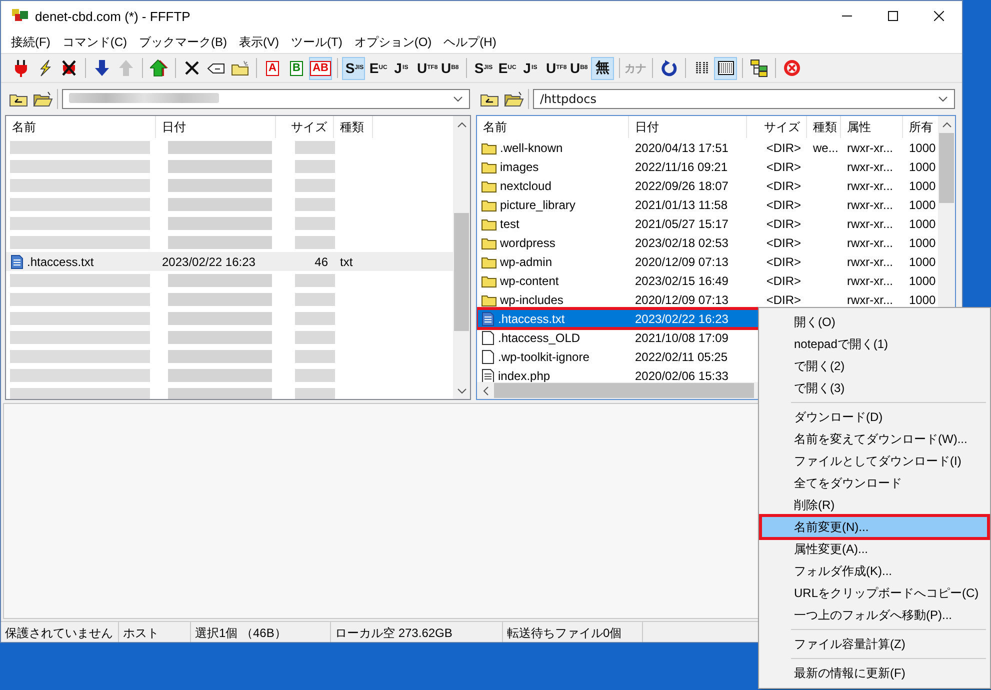 Image resolution: width=991 pixels, height=690 pixels. Describe the element at coordinates (682, 243) in the screenshot. I see `table-cell-text: 2023/02/18 02:53` at that location.